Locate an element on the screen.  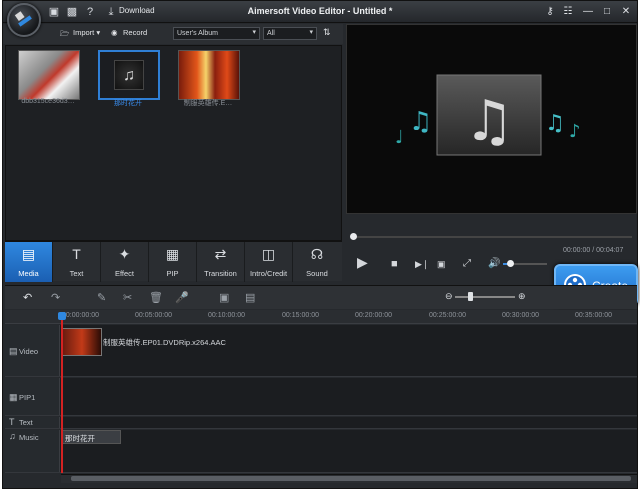
playhead is located at coordinates (62, 393).